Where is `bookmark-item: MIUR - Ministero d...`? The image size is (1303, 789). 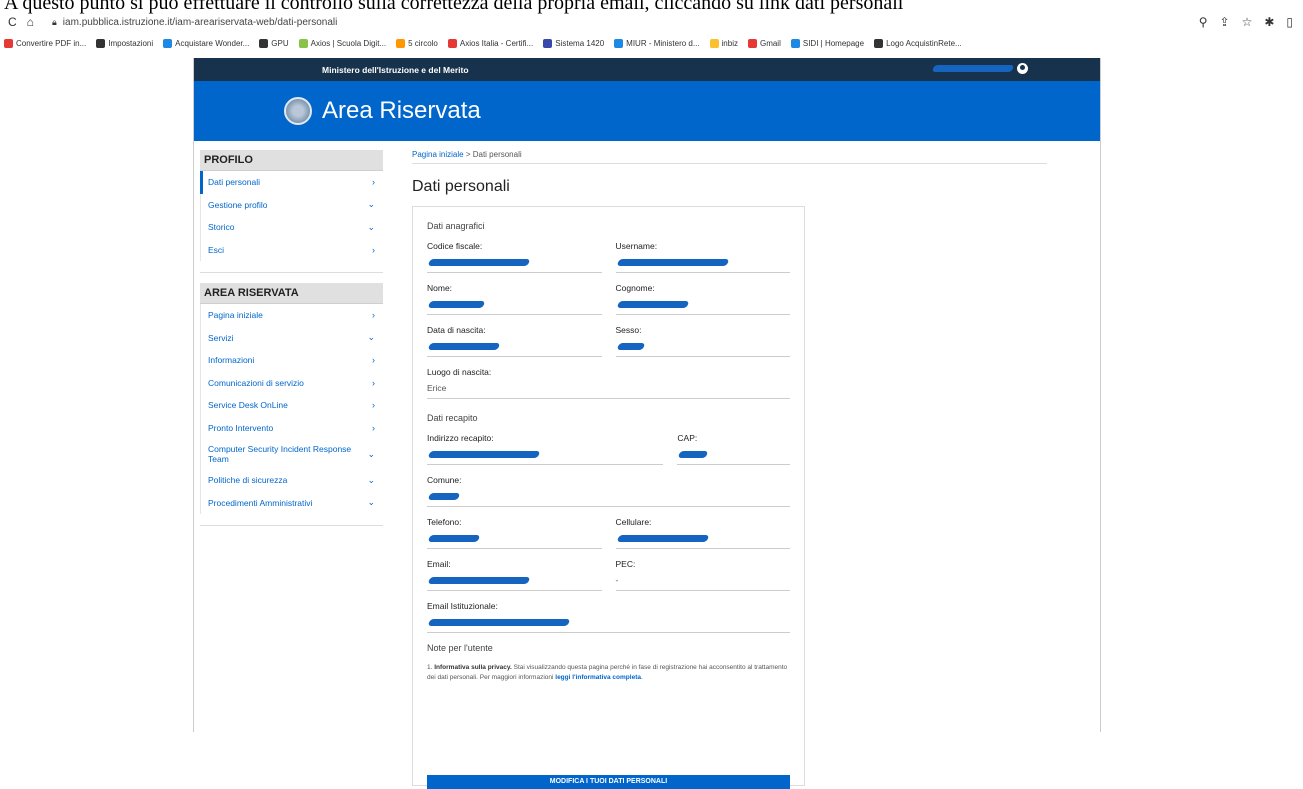
bookmark-item: MIUR - Ministero d... is located at coordinates (657, 43).